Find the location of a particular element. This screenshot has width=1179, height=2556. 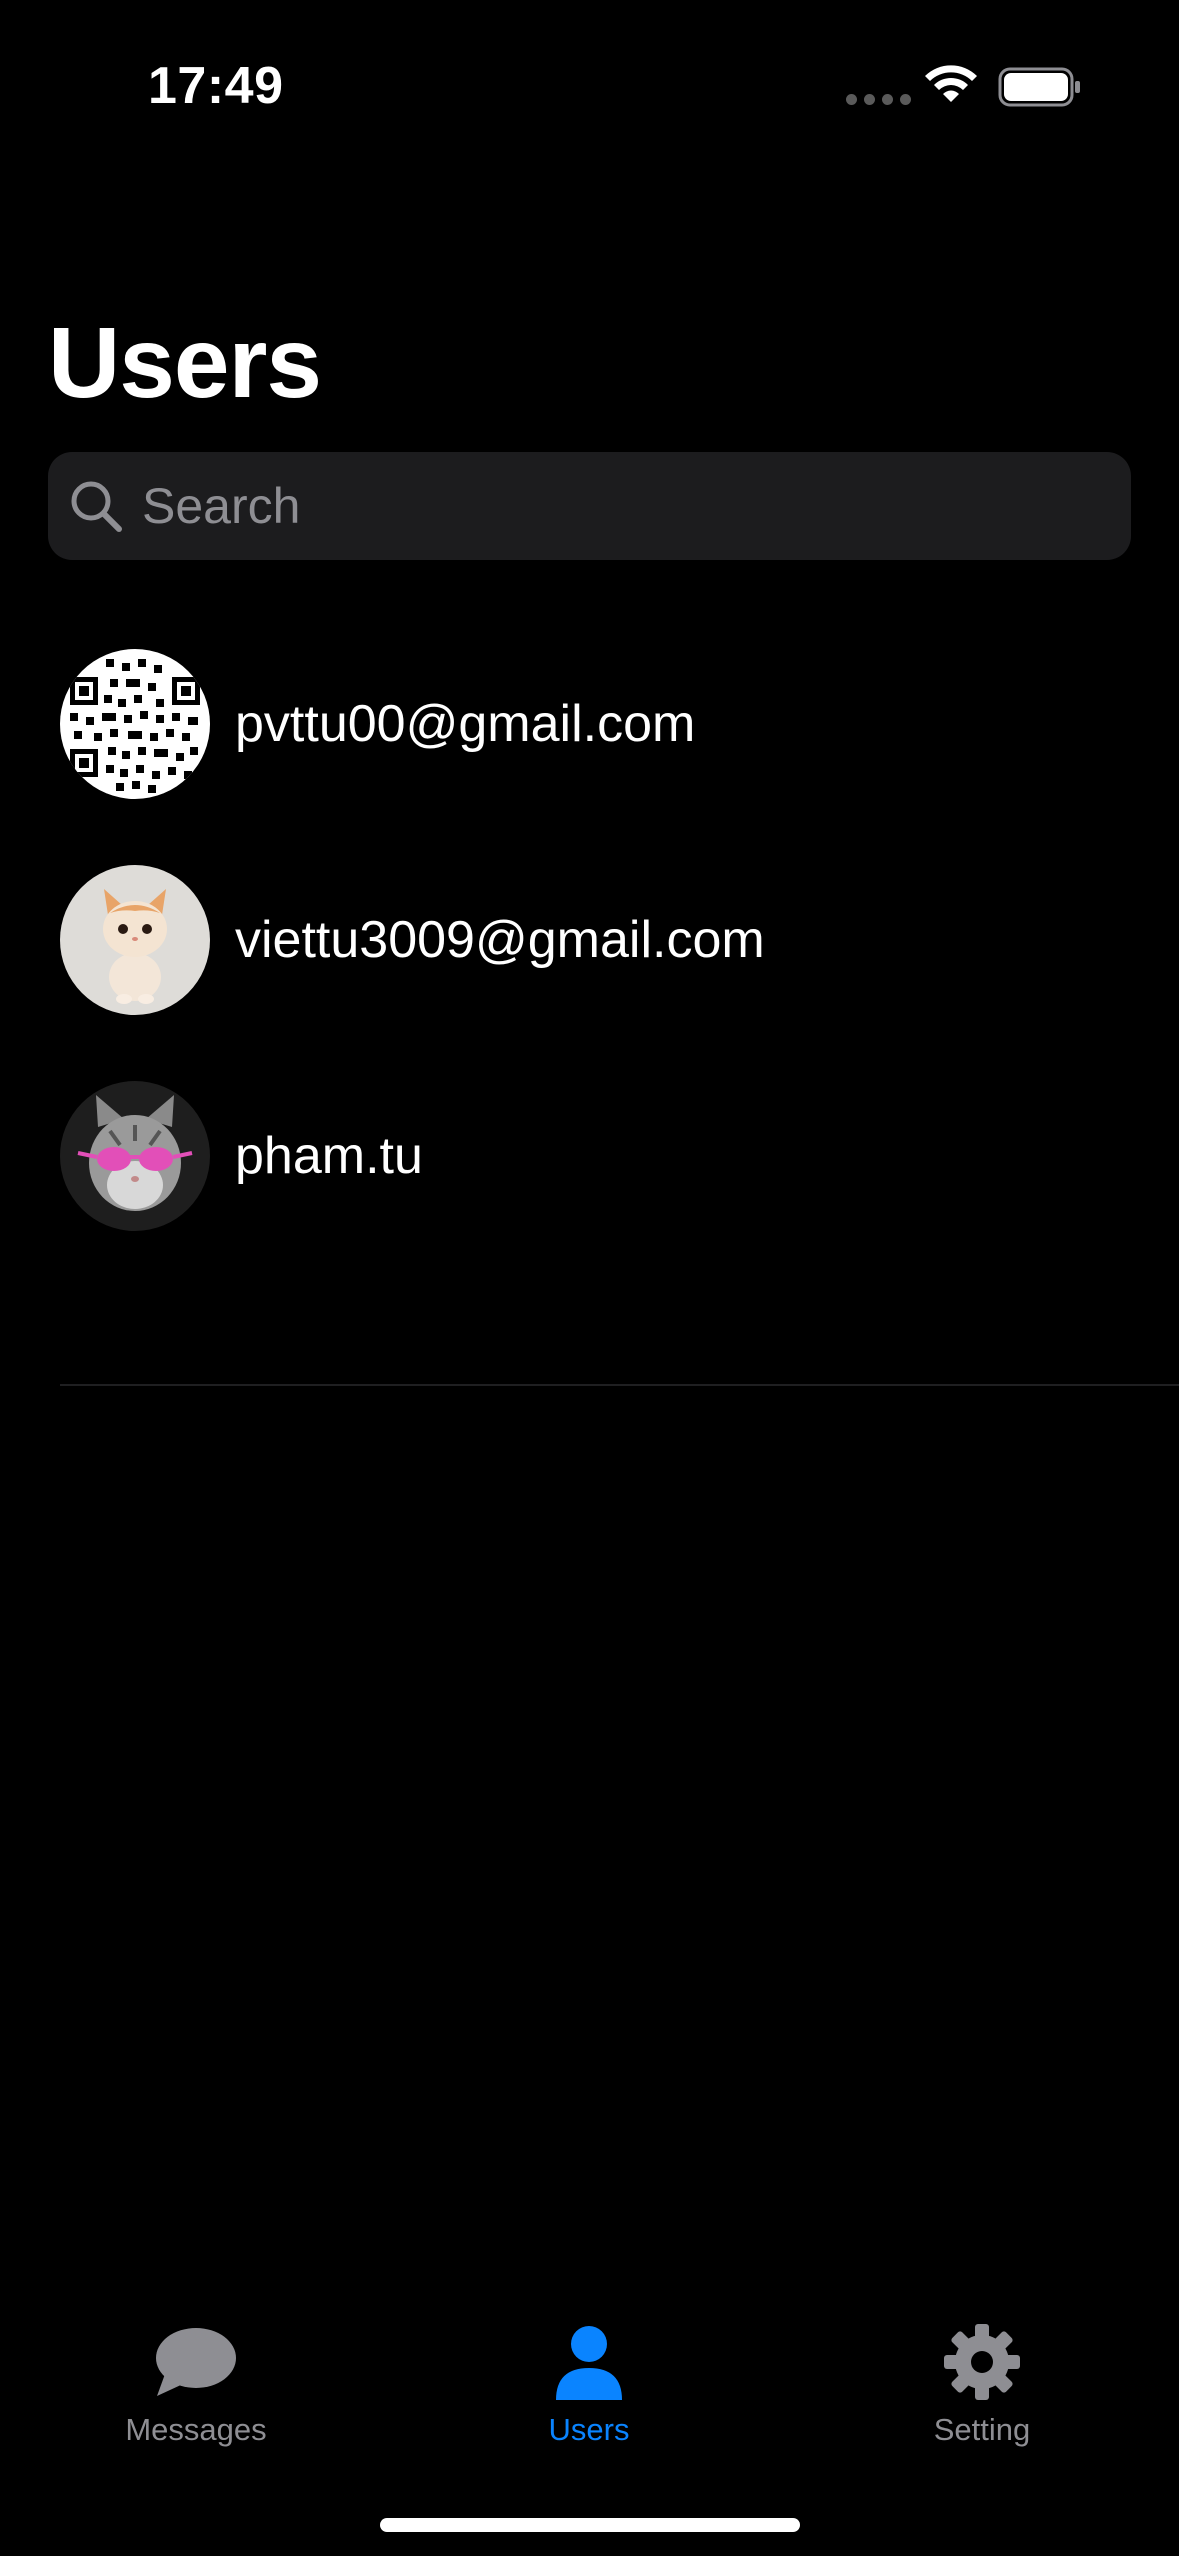

qr-code-avatar is located at coordinates (135, 724).